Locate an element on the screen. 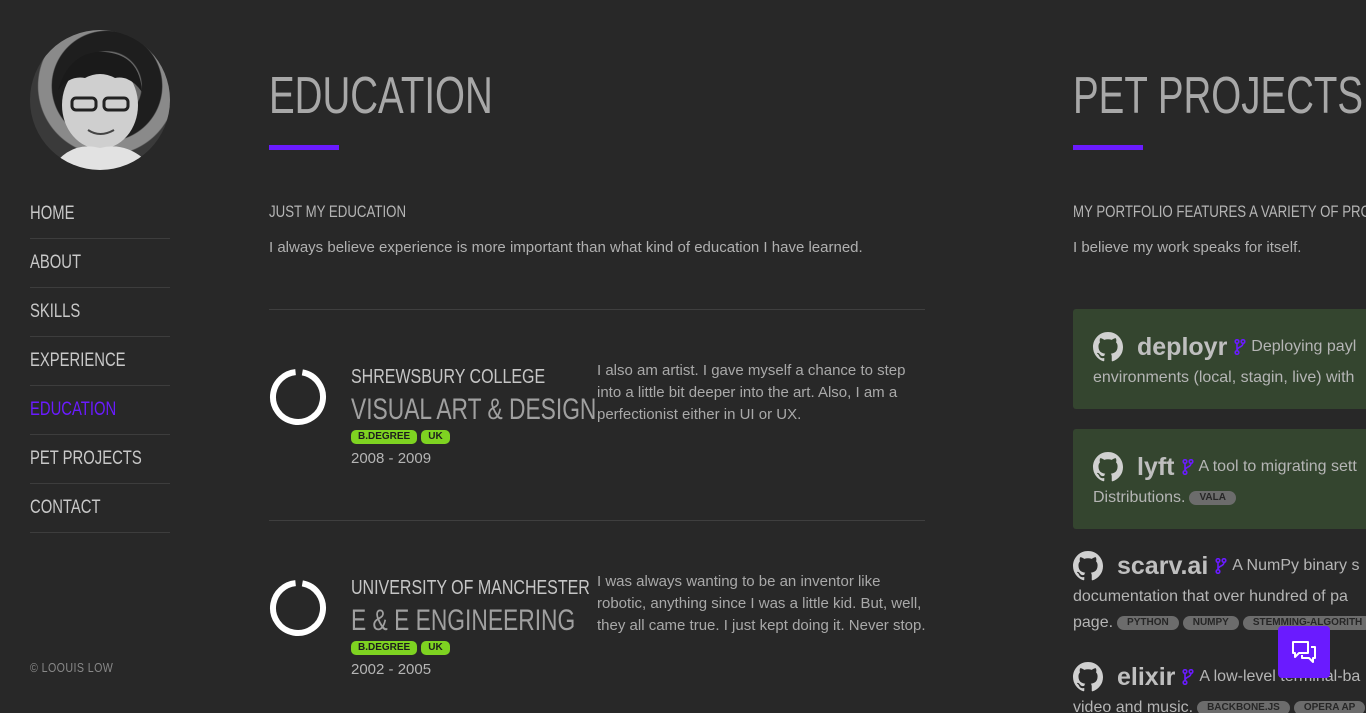  degree-name: VISUAL ART & DESIGN is located at coordinates (474, 409).